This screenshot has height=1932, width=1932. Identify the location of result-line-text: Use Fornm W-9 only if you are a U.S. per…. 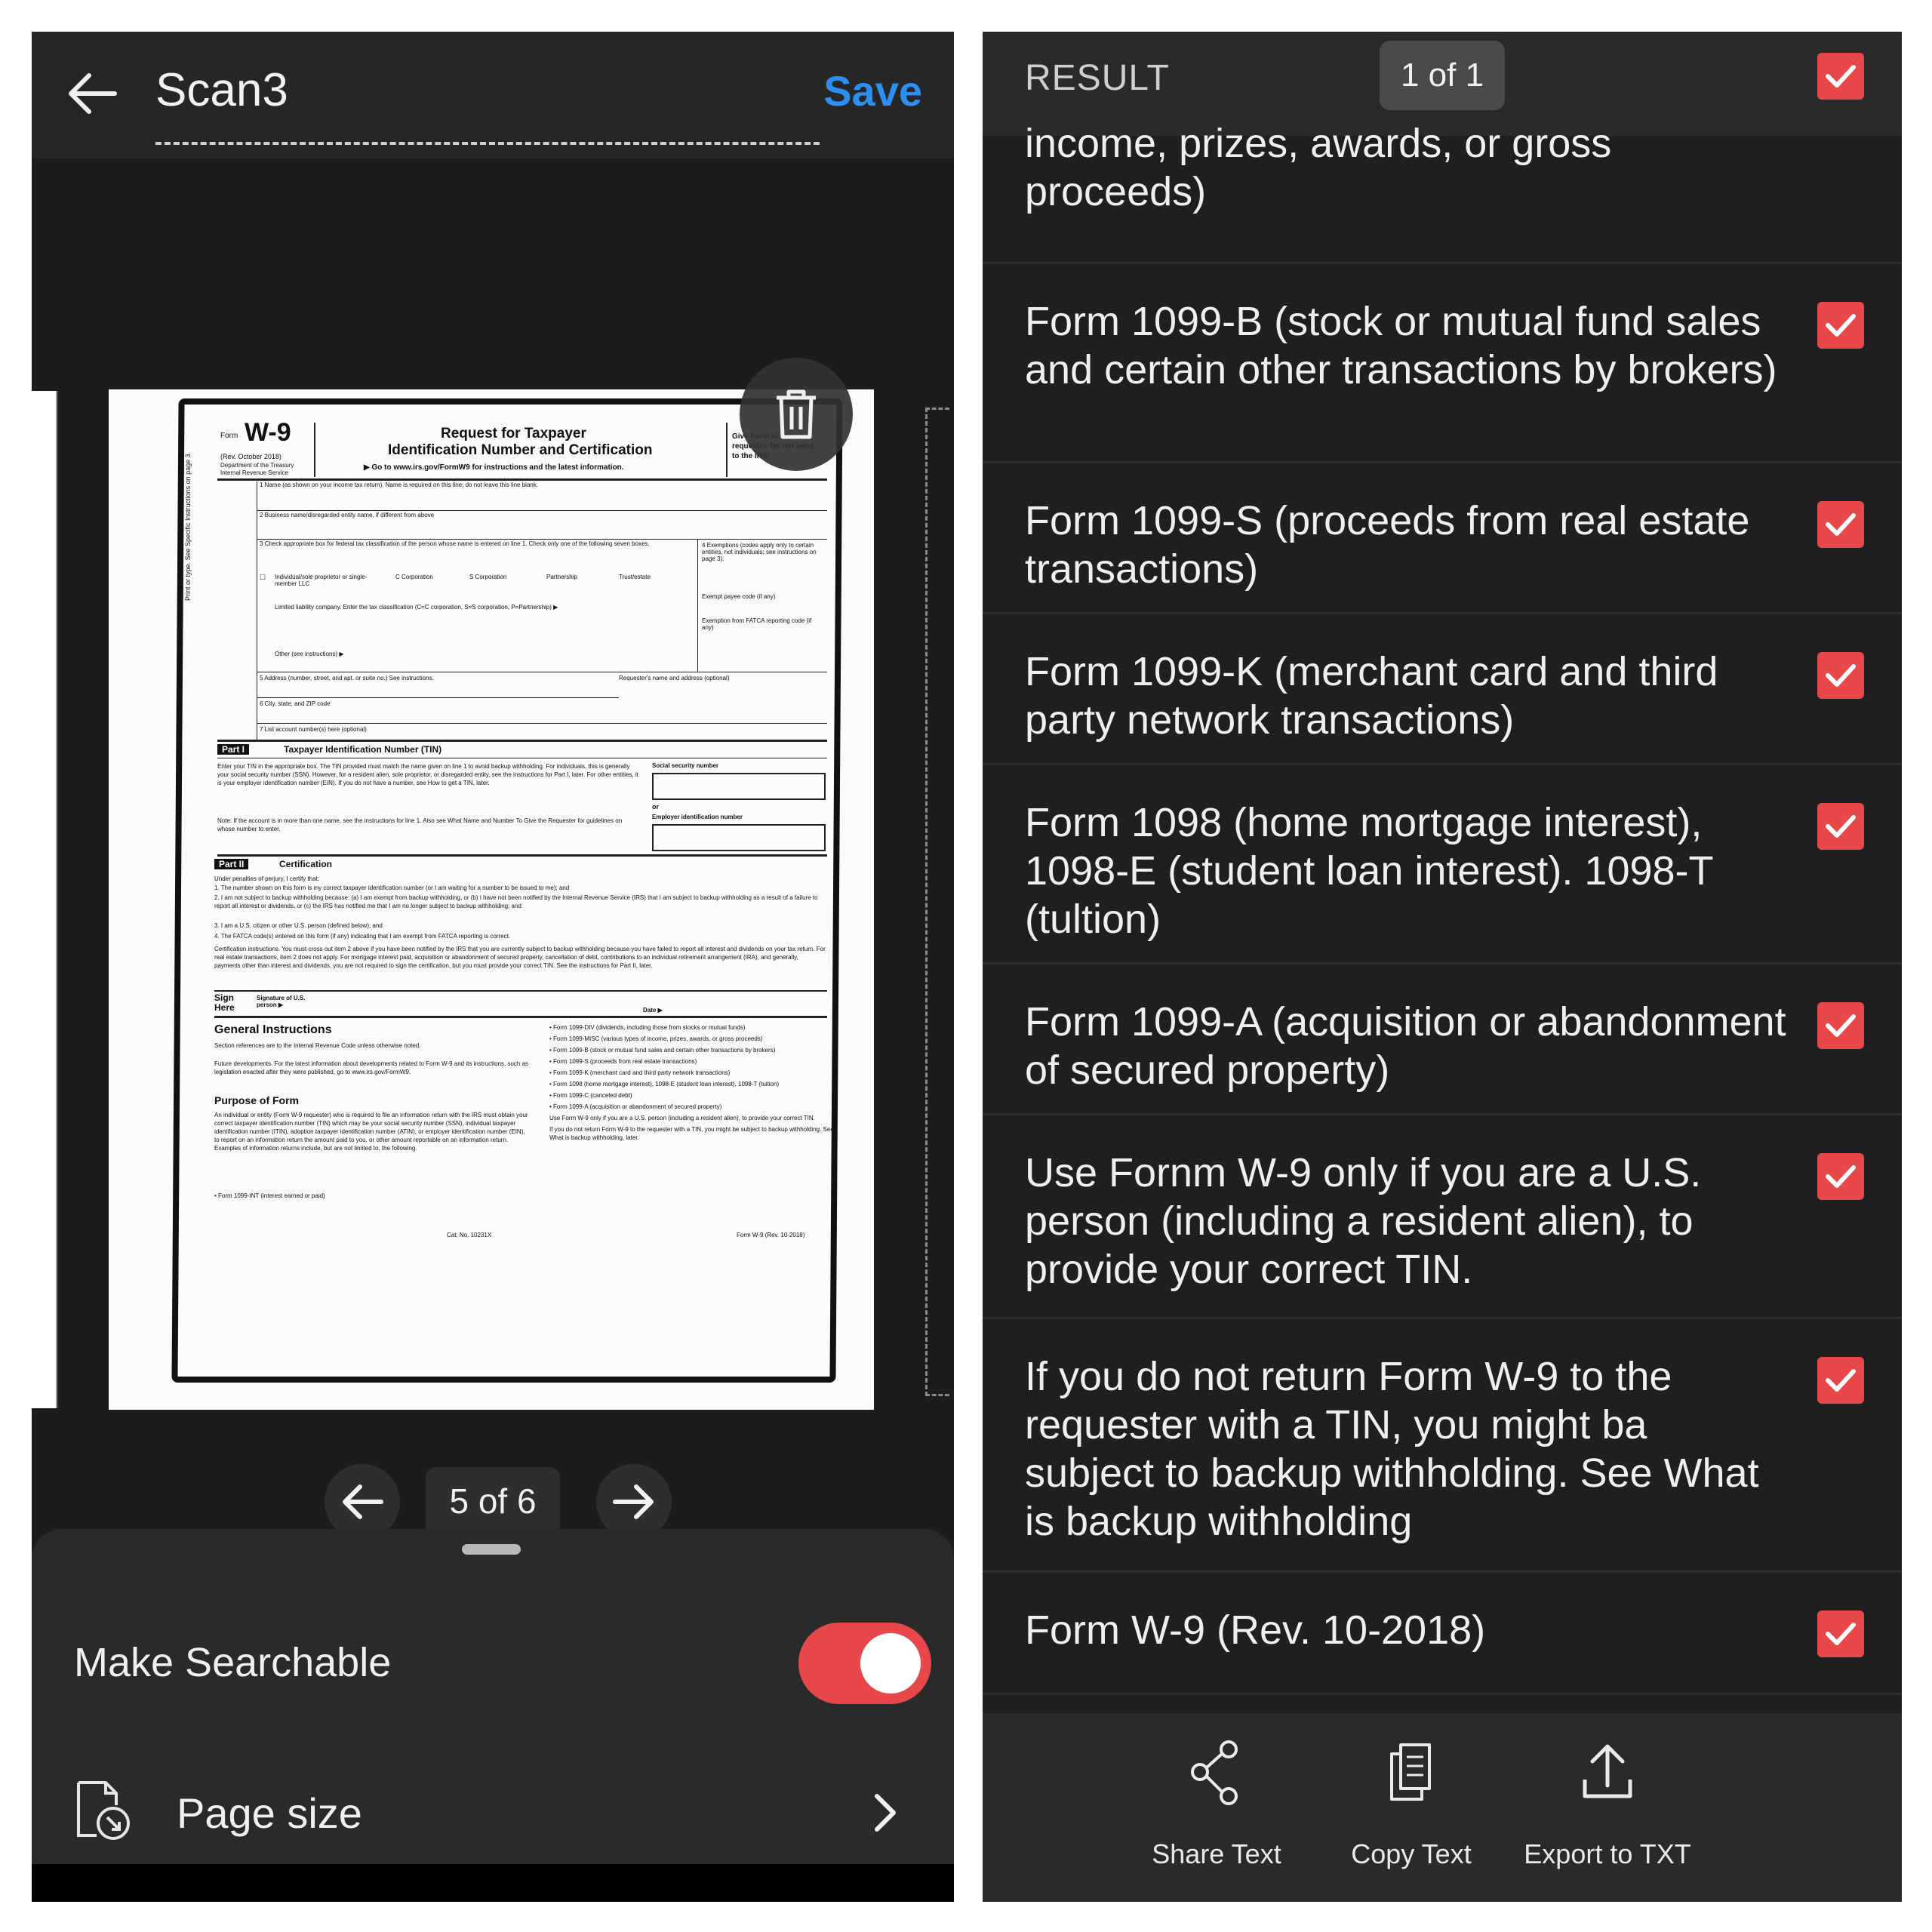
(1363, 1221).